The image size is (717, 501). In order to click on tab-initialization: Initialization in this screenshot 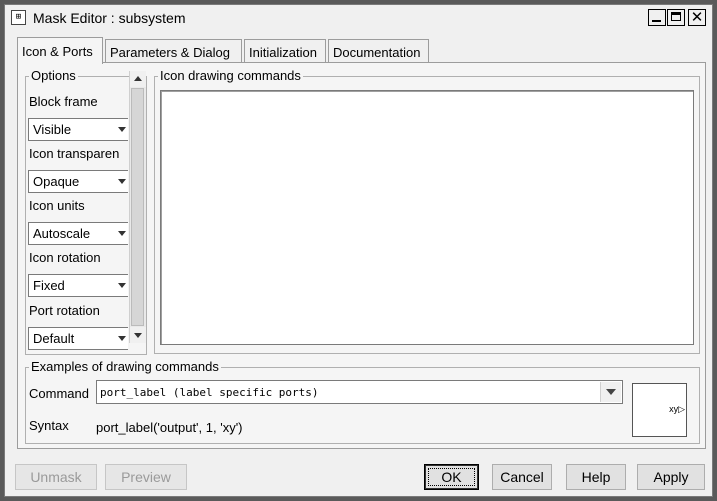, I will do `click(285, 51)`.